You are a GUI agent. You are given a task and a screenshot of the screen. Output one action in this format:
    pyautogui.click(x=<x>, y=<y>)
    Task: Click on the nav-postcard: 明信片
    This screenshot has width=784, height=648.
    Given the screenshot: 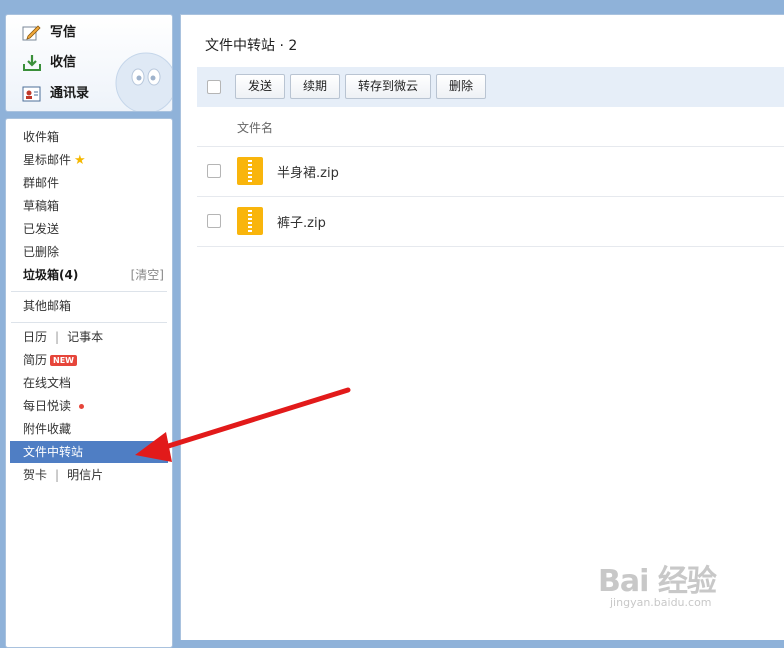 What is the action you would take?
    pyautogui.click(x=85, y=475)
    